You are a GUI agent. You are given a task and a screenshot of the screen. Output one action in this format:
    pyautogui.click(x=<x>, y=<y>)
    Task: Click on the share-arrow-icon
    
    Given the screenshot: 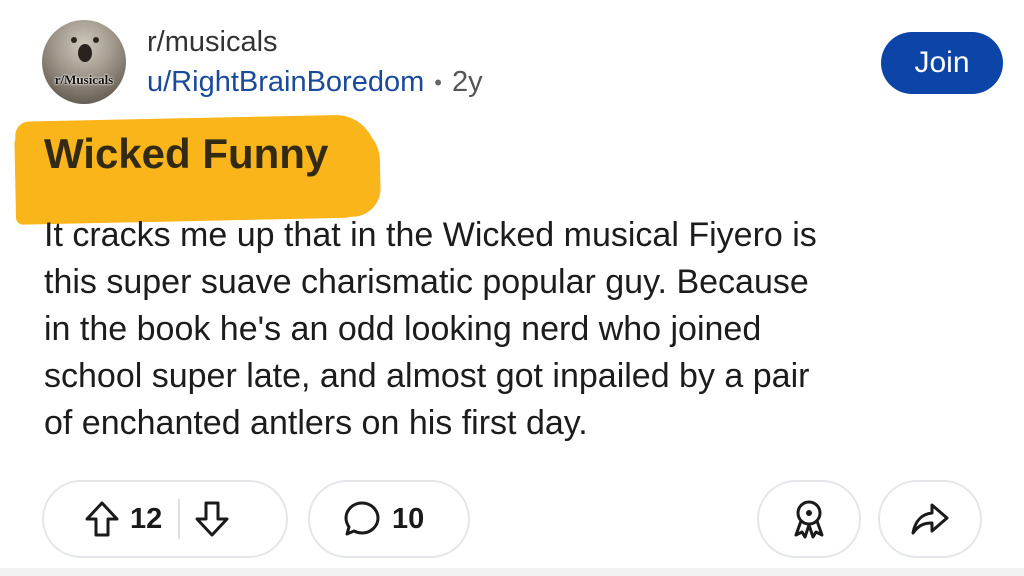 What is the action you would take?
    pyautogui.click(x=930, y=519)
    